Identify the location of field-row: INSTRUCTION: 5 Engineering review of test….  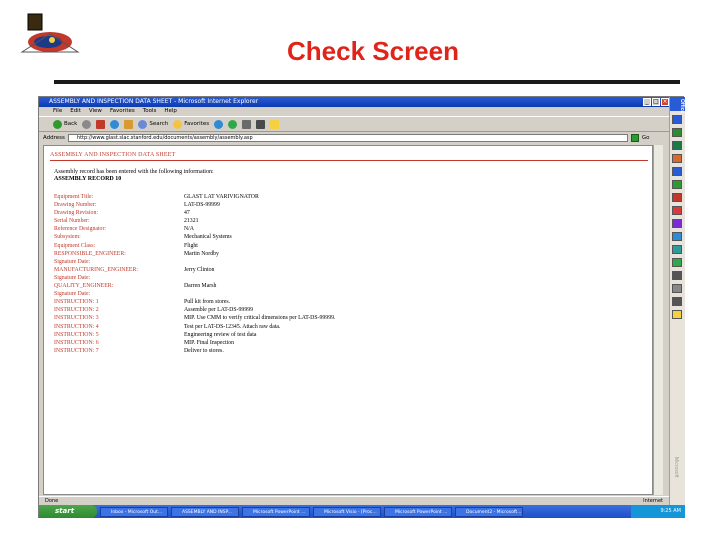
(314, 335).